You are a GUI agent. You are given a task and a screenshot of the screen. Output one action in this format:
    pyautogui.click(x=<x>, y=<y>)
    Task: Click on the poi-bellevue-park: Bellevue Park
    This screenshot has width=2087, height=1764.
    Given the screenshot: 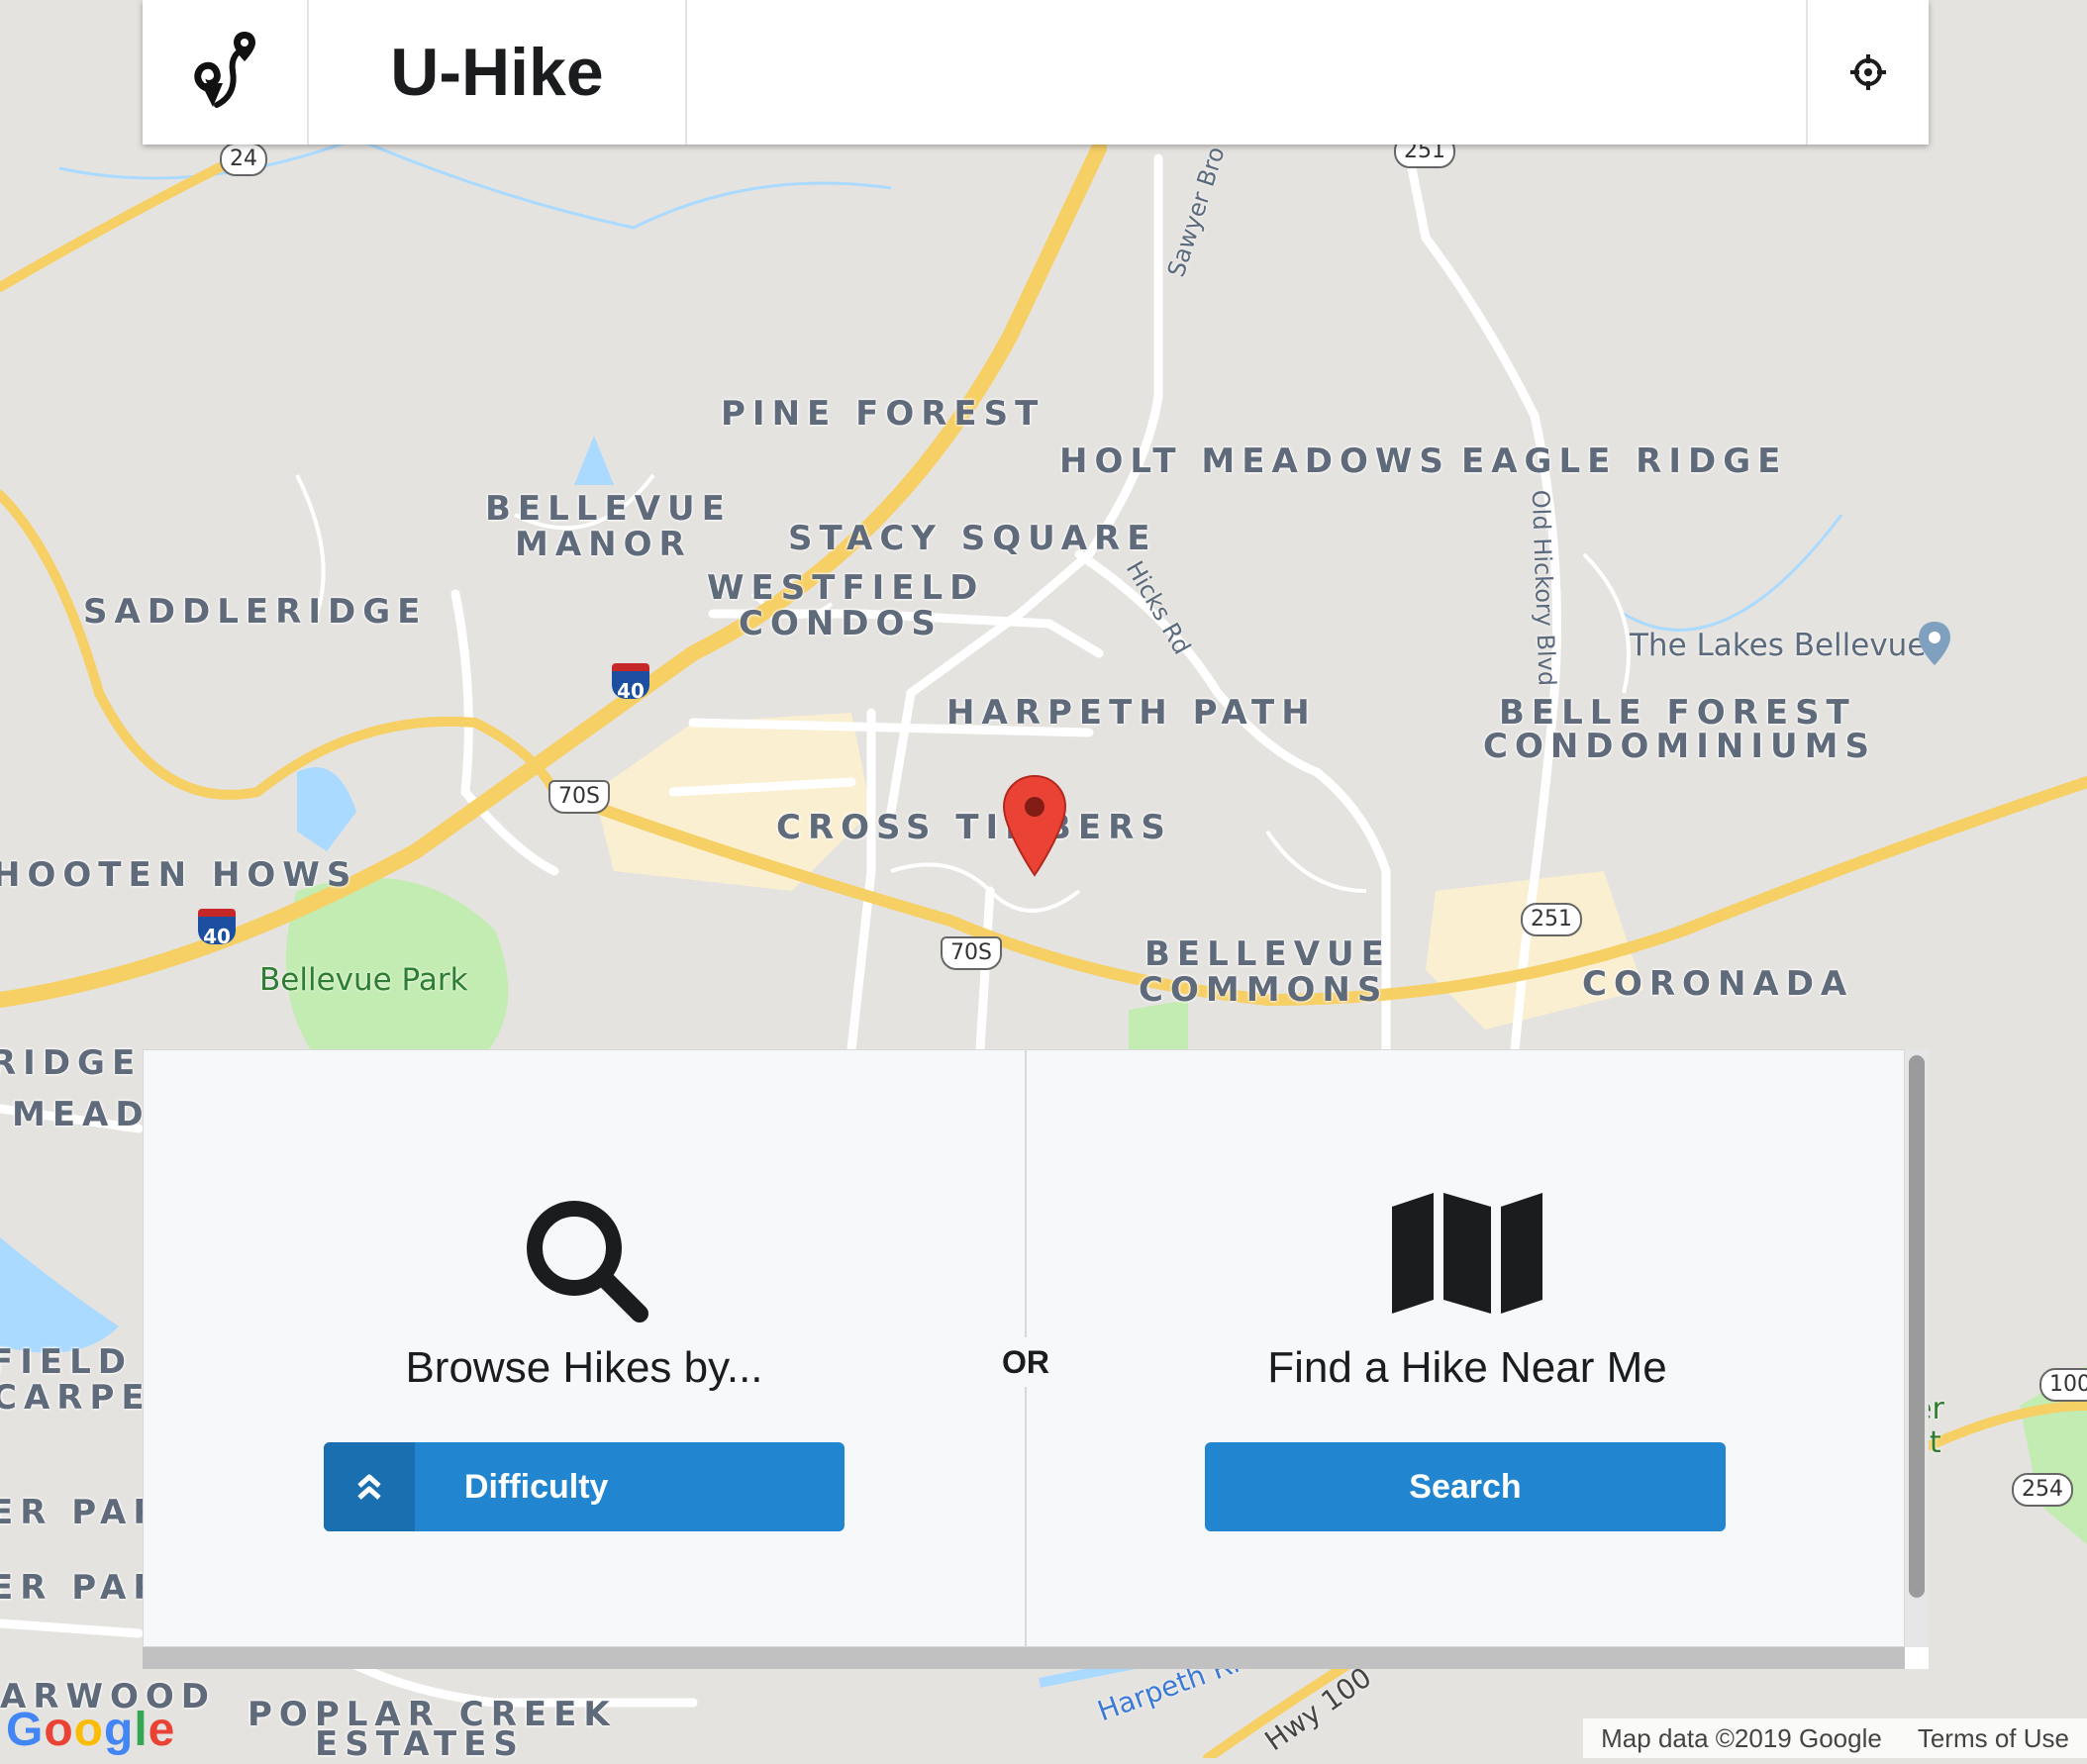 What is the action you would take?
    pyautogui.click(x=363, y=980)
    